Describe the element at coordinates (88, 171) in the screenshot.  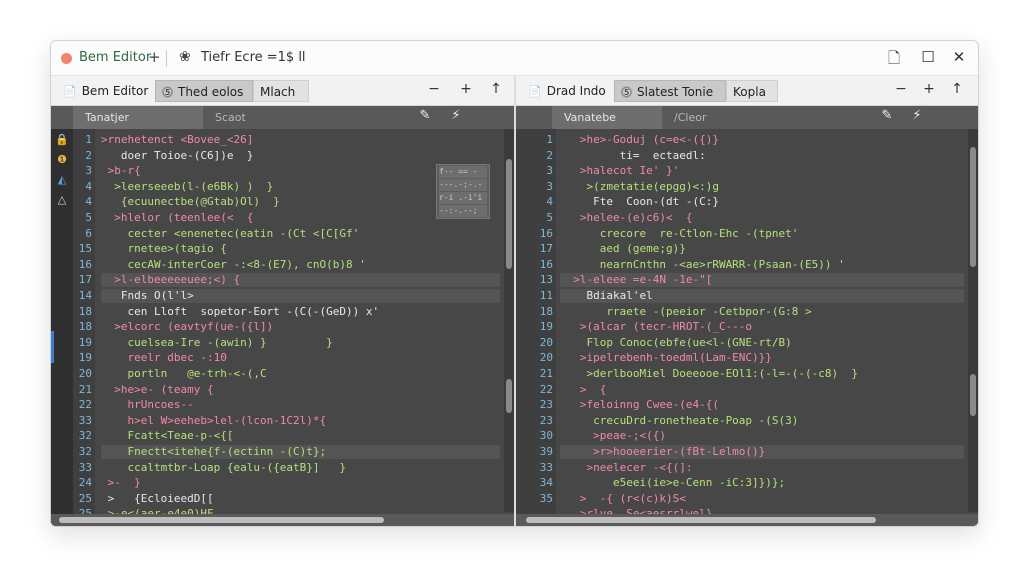
I see `line-number: 3` at that location.